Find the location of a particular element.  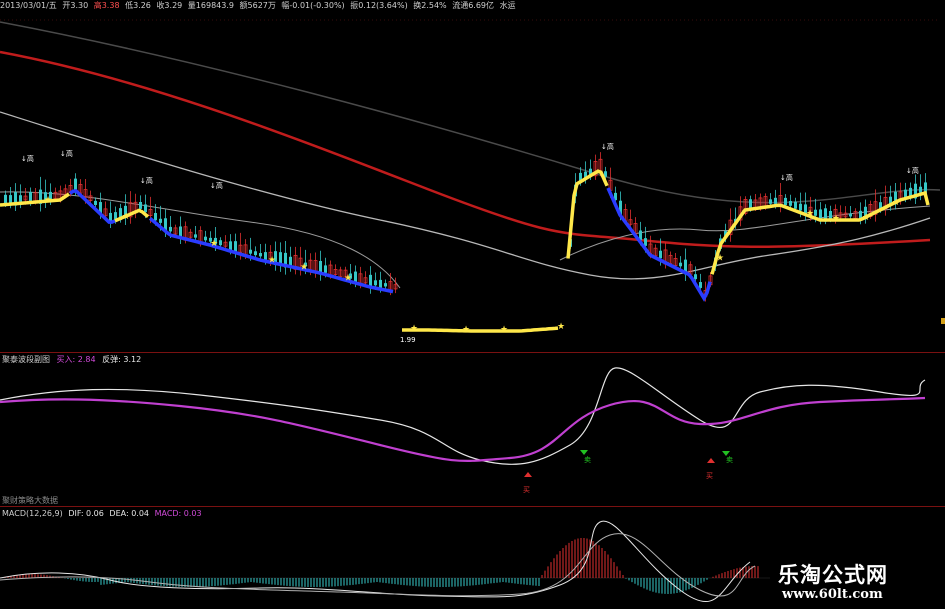

watermark-url: www.60lt.com is located at coordinates (832, 594).